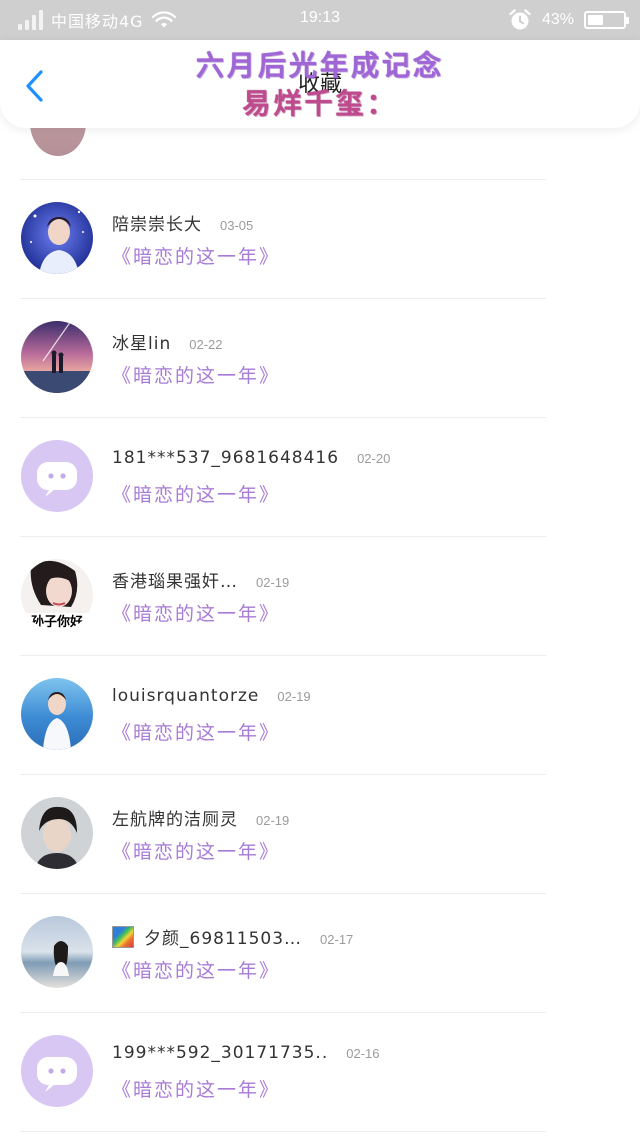 The width and height of the screenshot is (640, 1138). I want to click on list-item: 181***537_9681648416 02-20 《暗恋的这一年》, so click(320, 477).